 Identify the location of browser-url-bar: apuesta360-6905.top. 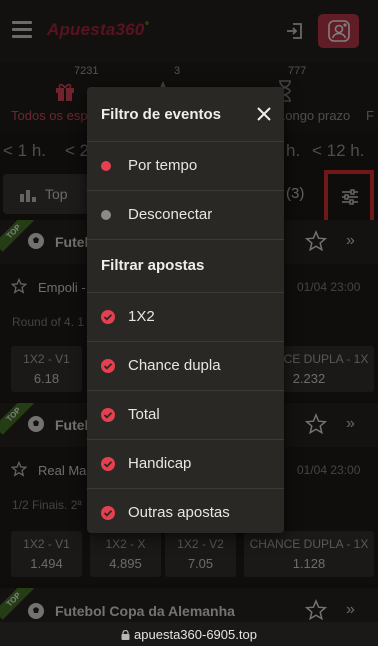
(189, 634).